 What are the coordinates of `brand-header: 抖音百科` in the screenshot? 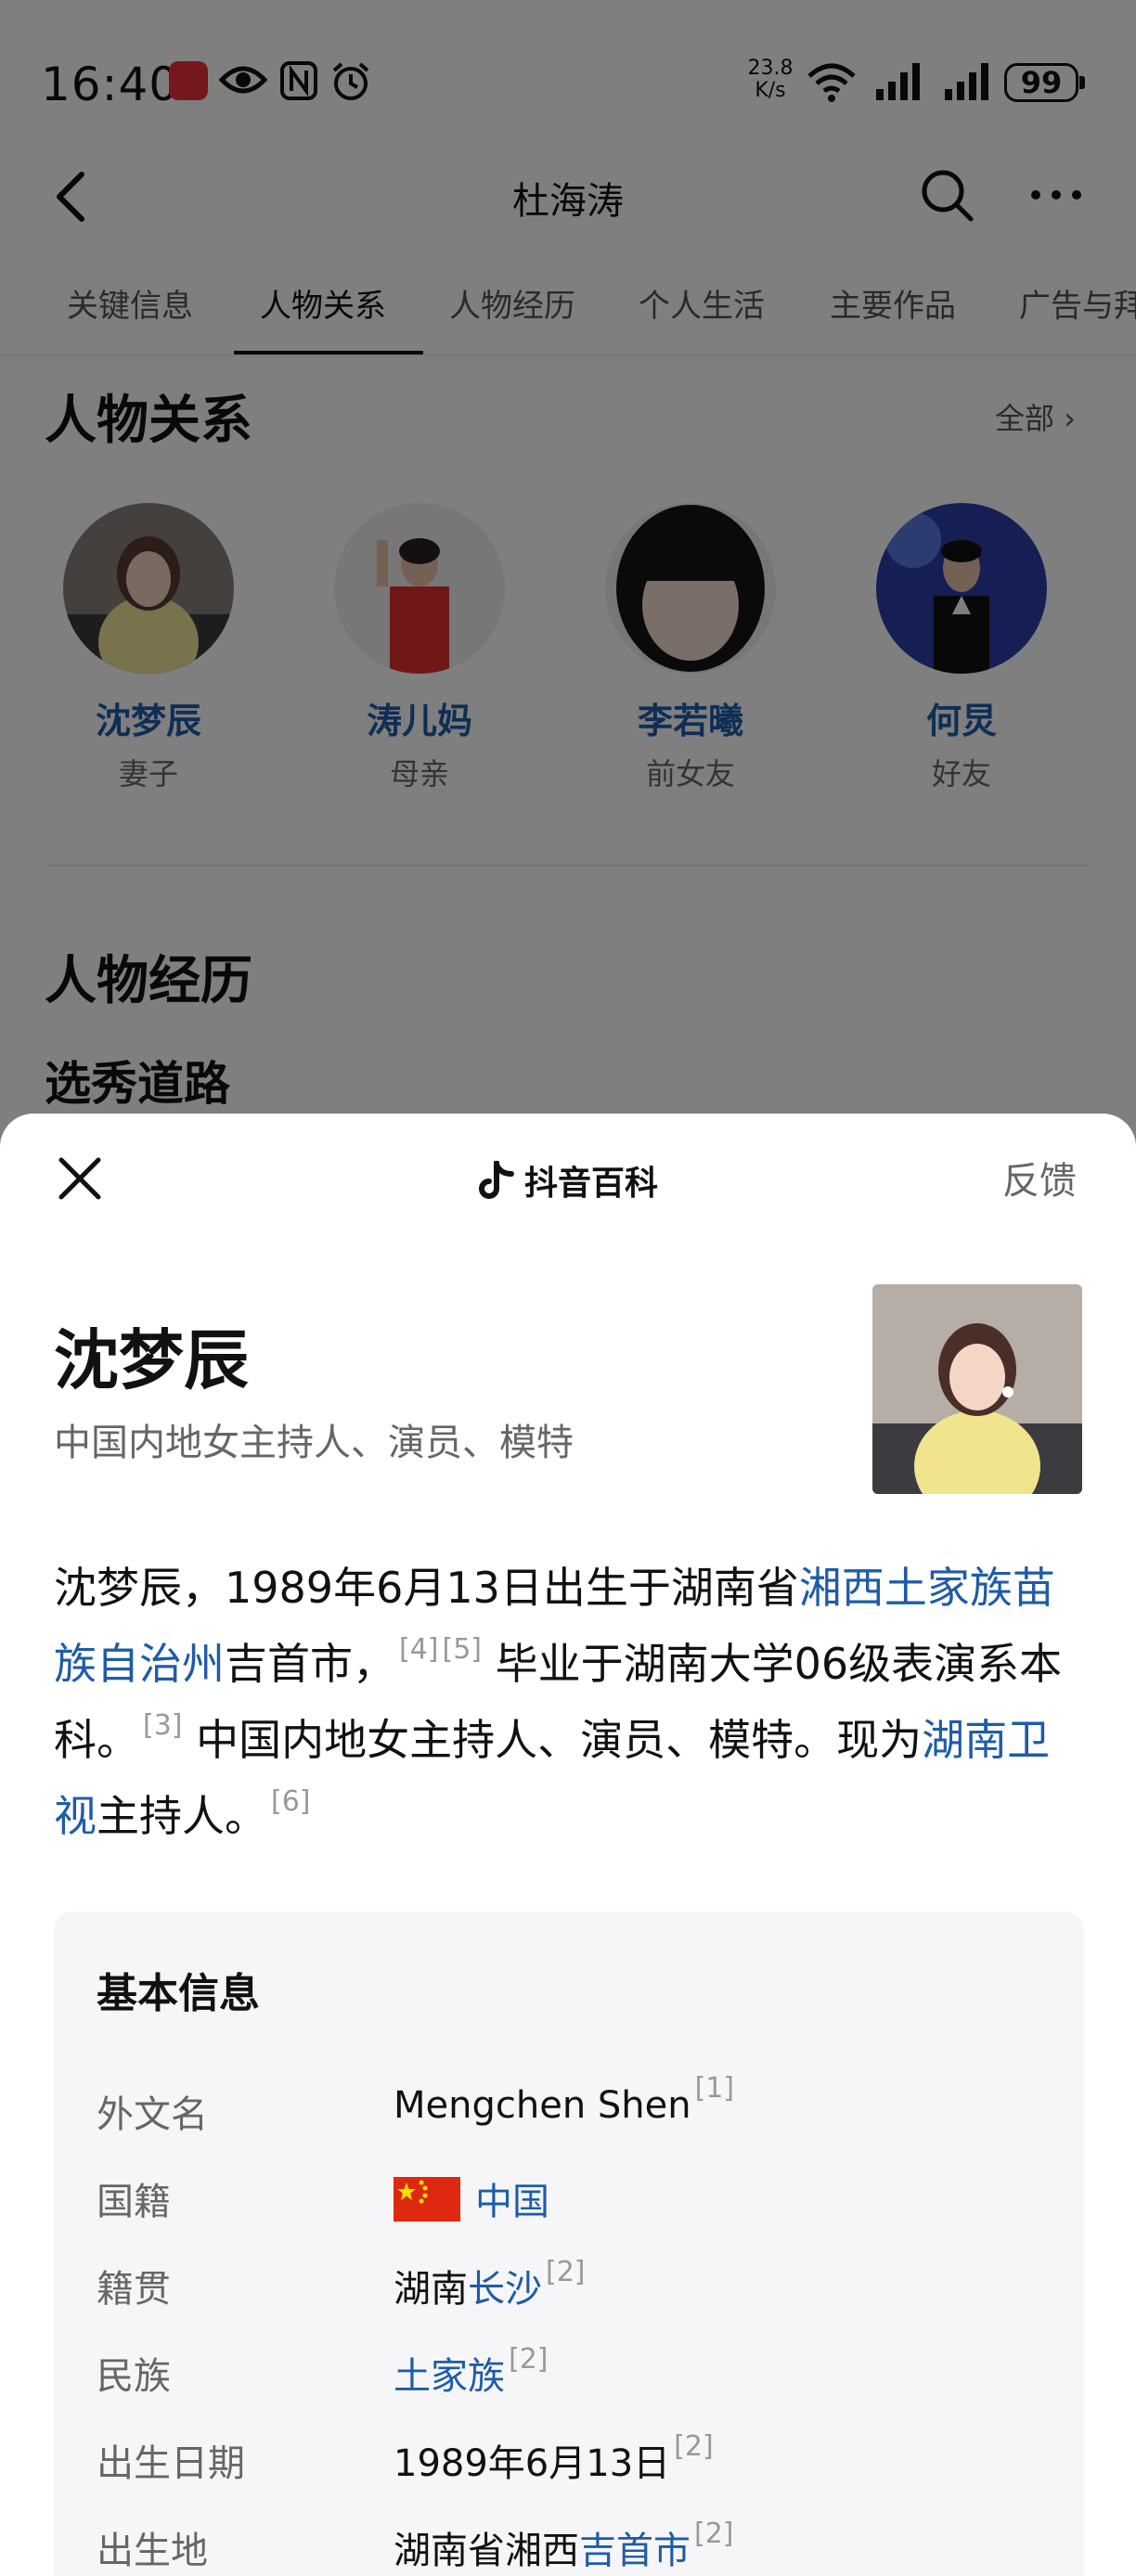 It's located at (568, 1180).